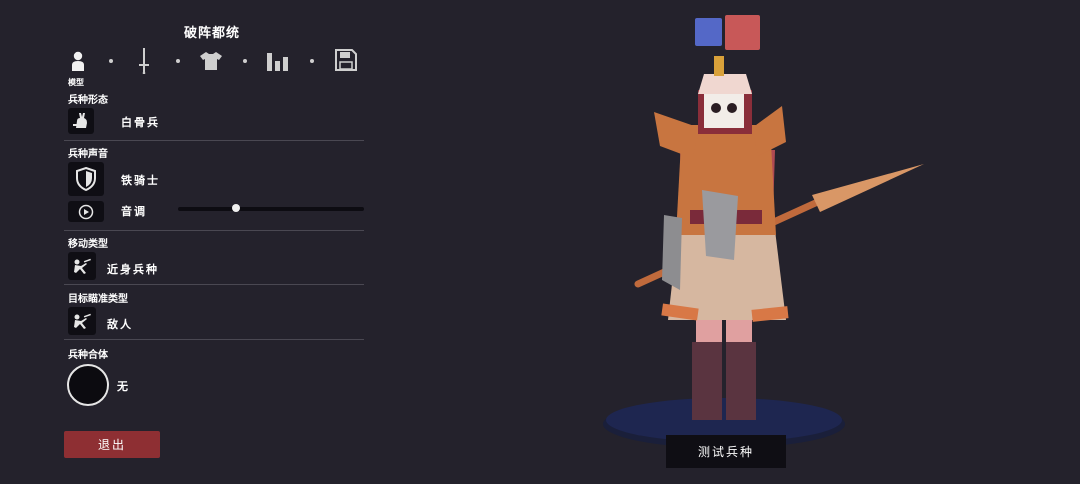 Image resolution: width=1080 pixels, height=484 pixels. I want to click on targeting-value: 敌人, so click(120, 324).